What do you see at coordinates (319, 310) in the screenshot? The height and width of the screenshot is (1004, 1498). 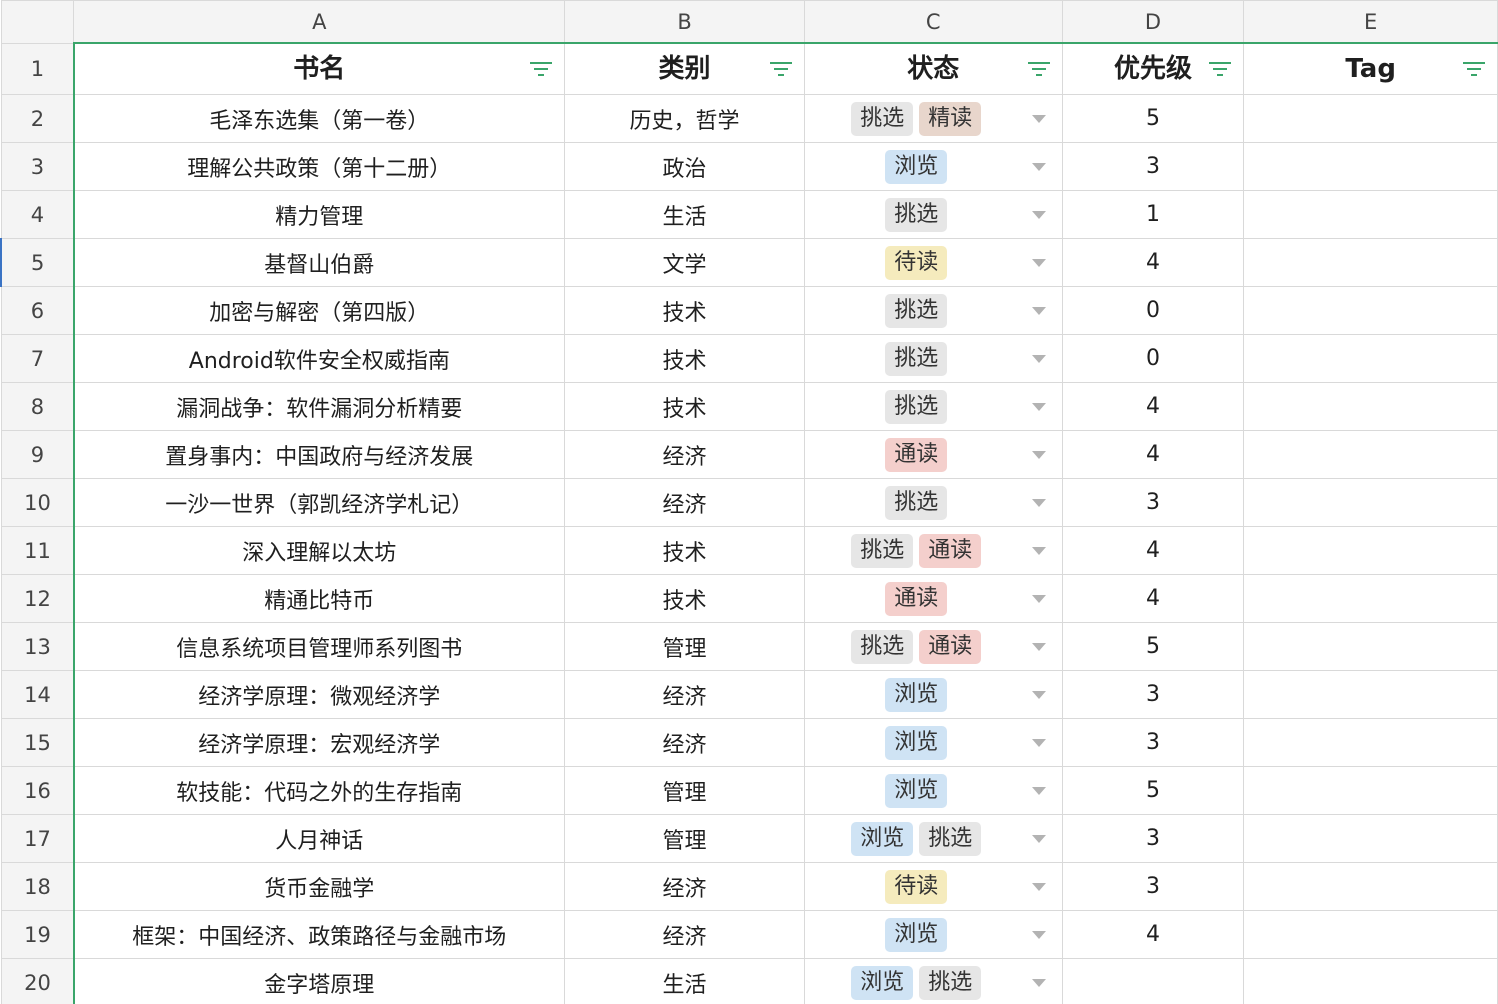 I see `book-name-cell: 加密与解密（第四版）` at bounding box center [319, 310].